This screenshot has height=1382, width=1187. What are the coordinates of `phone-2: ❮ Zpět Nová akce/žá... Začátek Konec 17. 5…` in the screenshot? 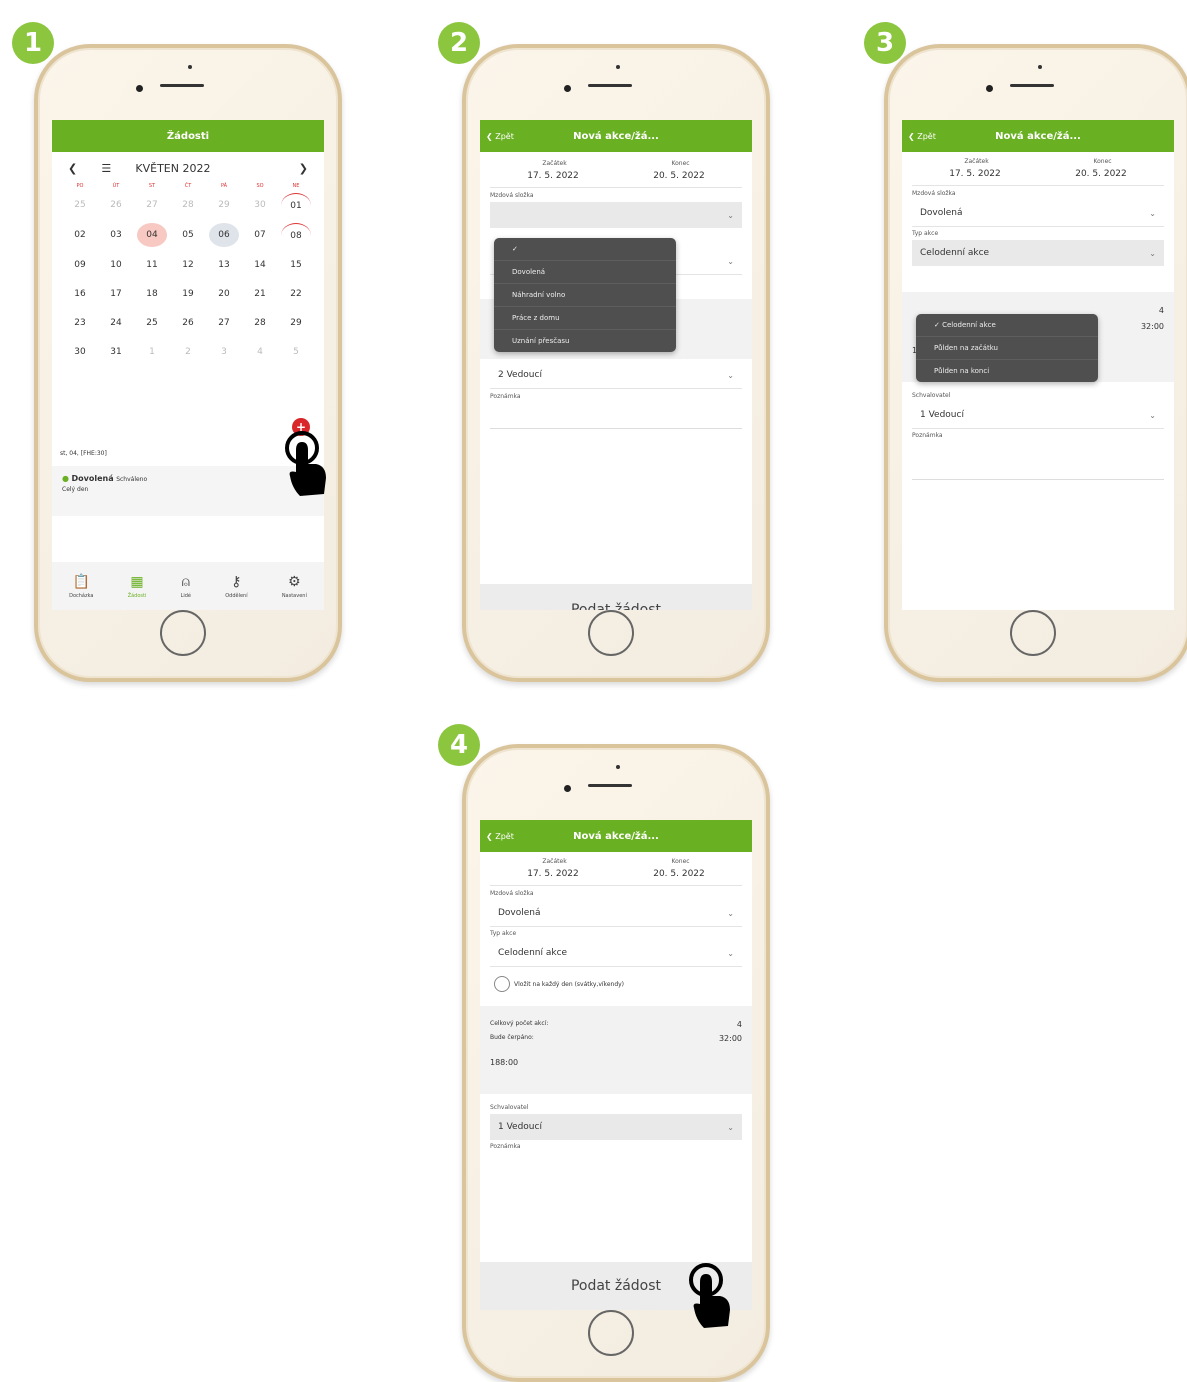 It's located at (616, 363).